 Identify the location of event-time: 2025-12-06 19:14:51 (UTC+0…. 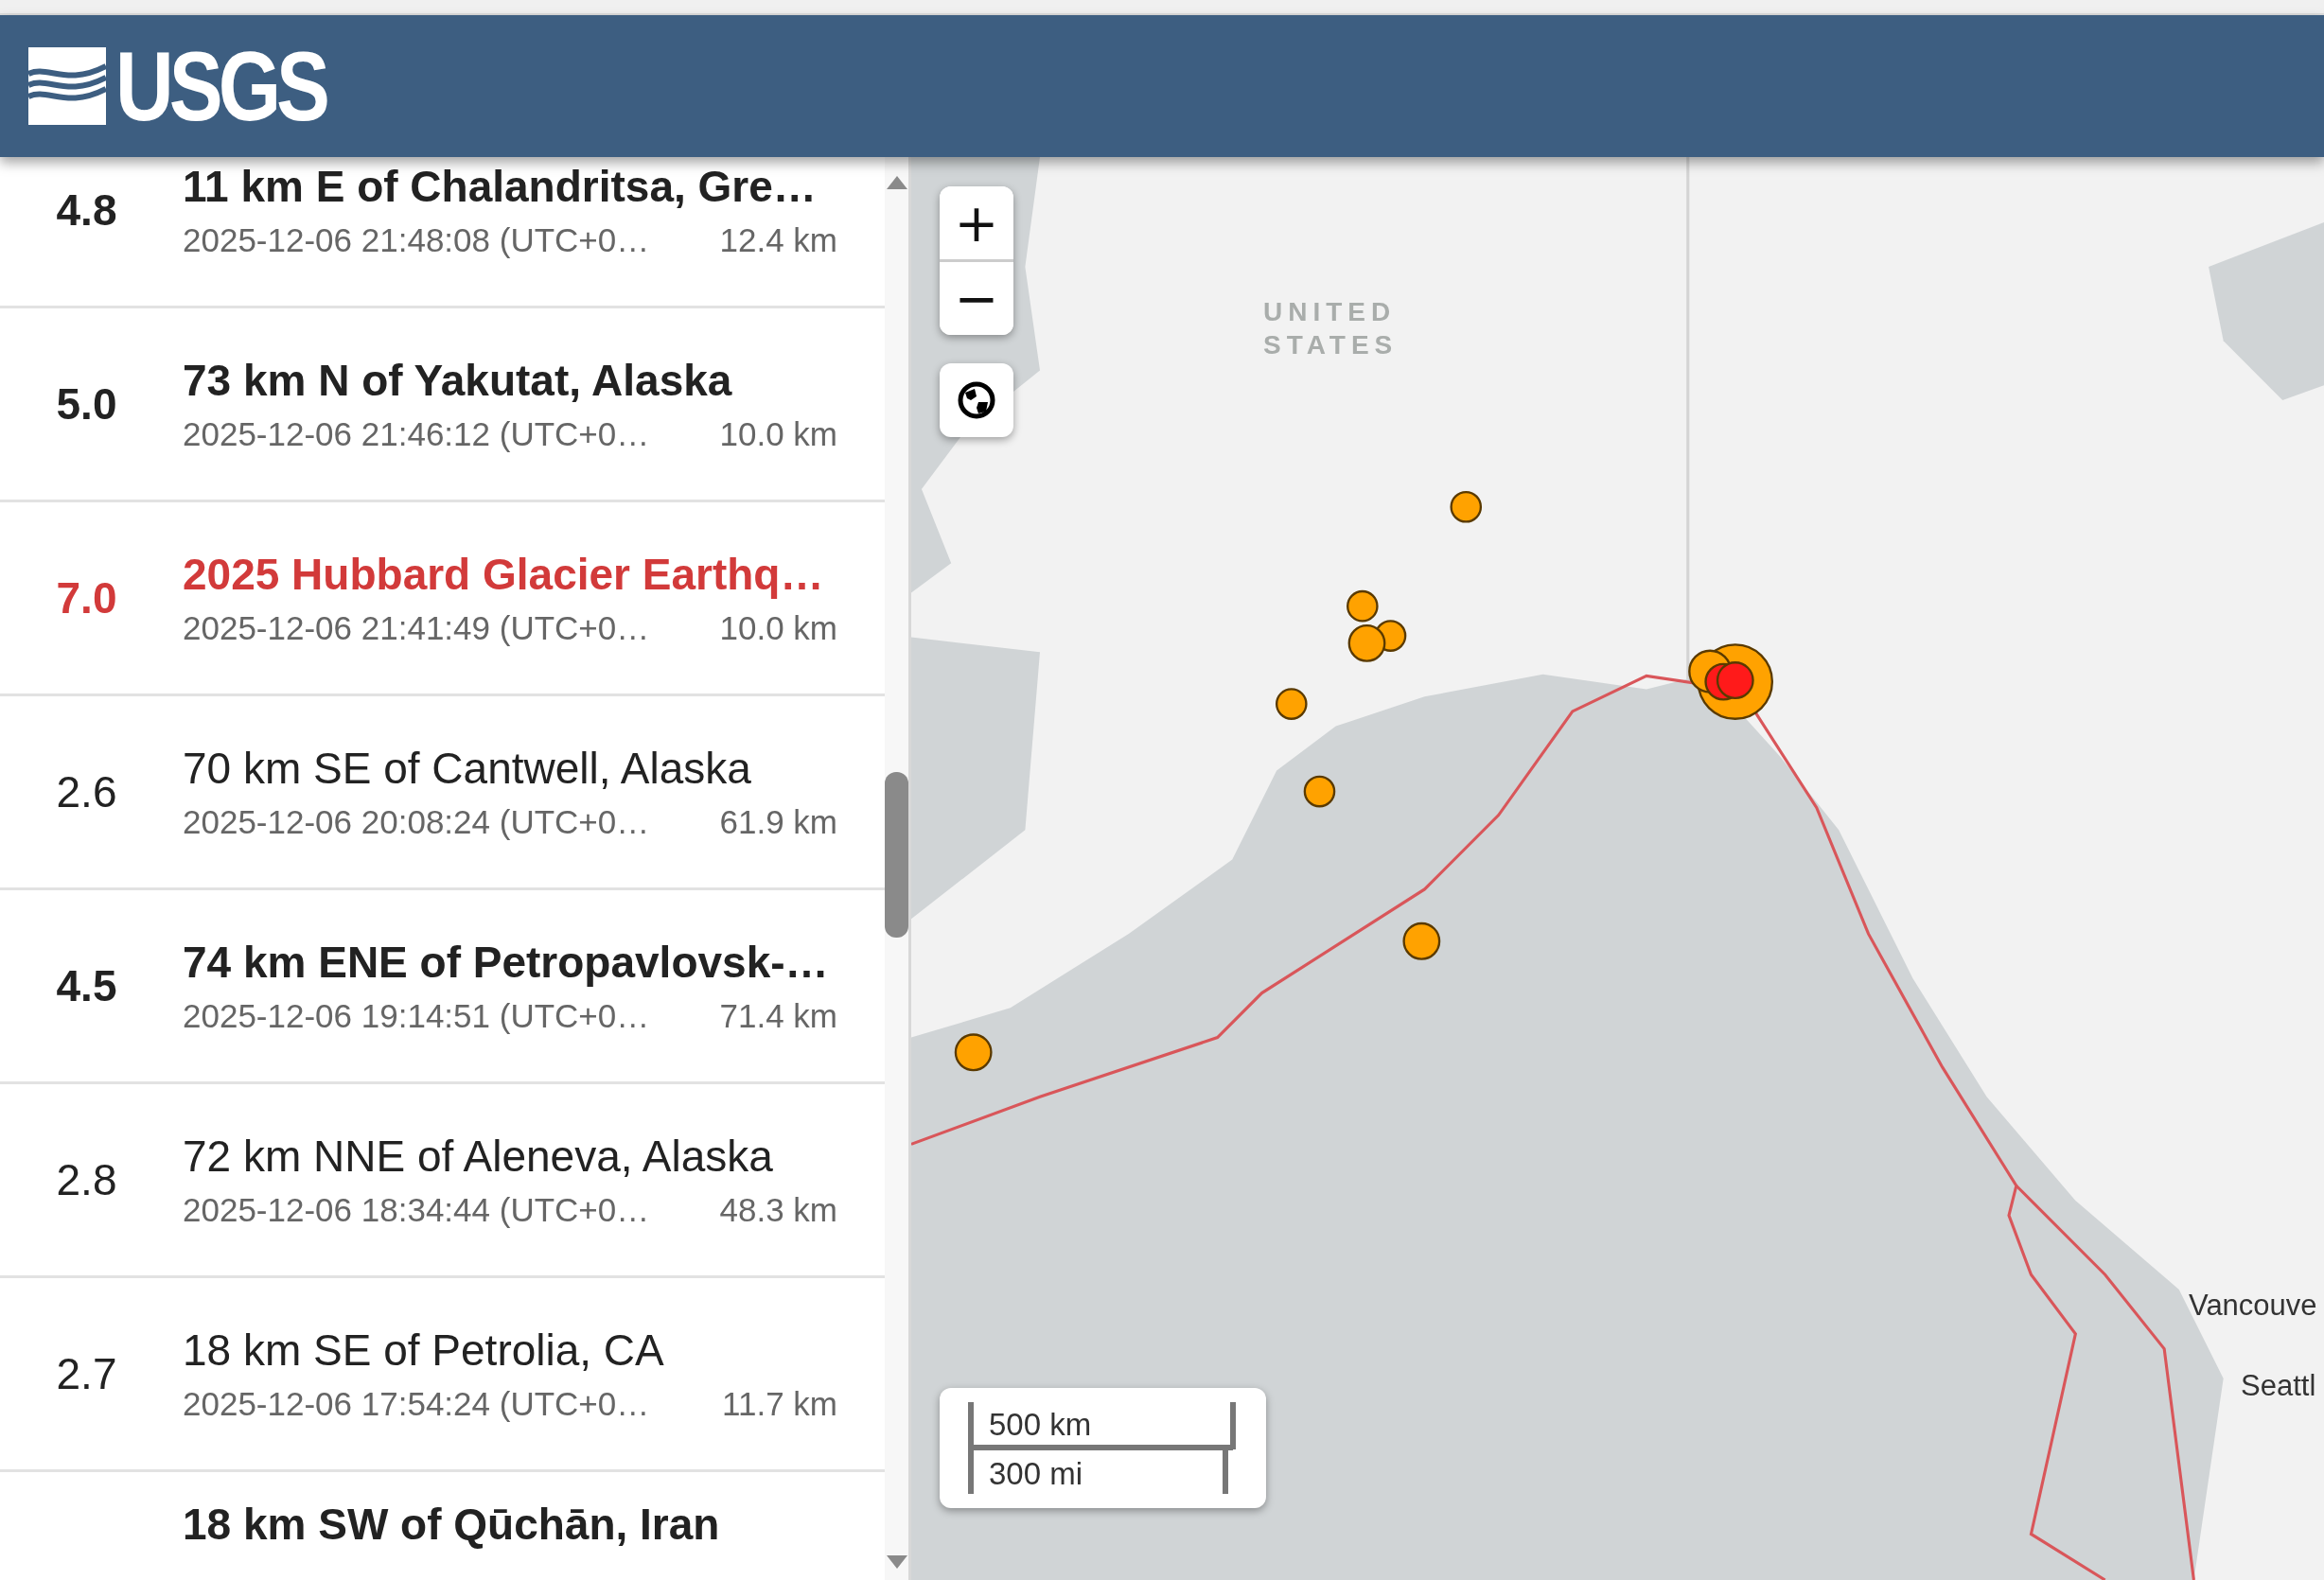
(416, 1016).